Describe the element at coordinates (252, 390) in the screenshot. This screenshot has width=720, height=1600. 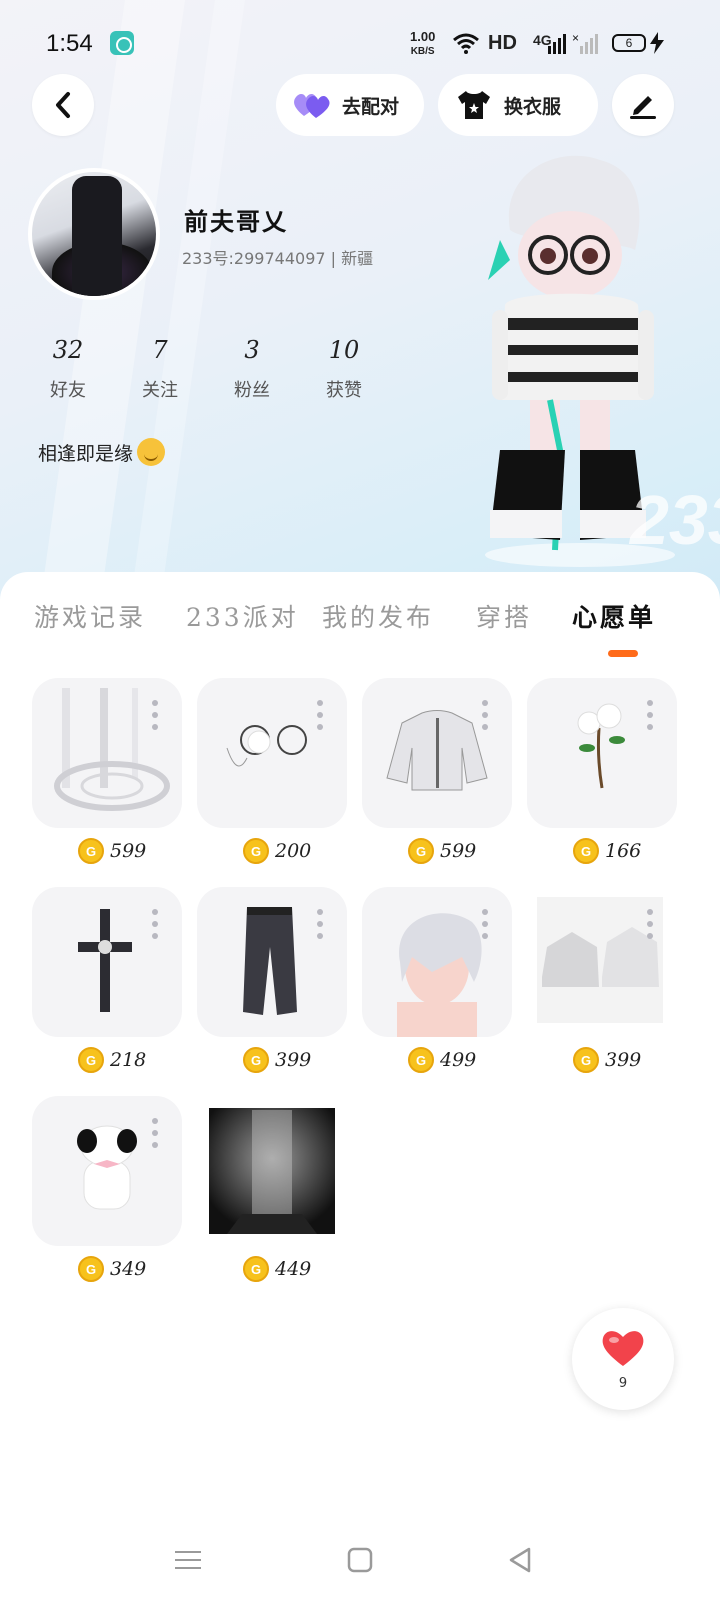
I see `stat-label: 粉丝` at that location.